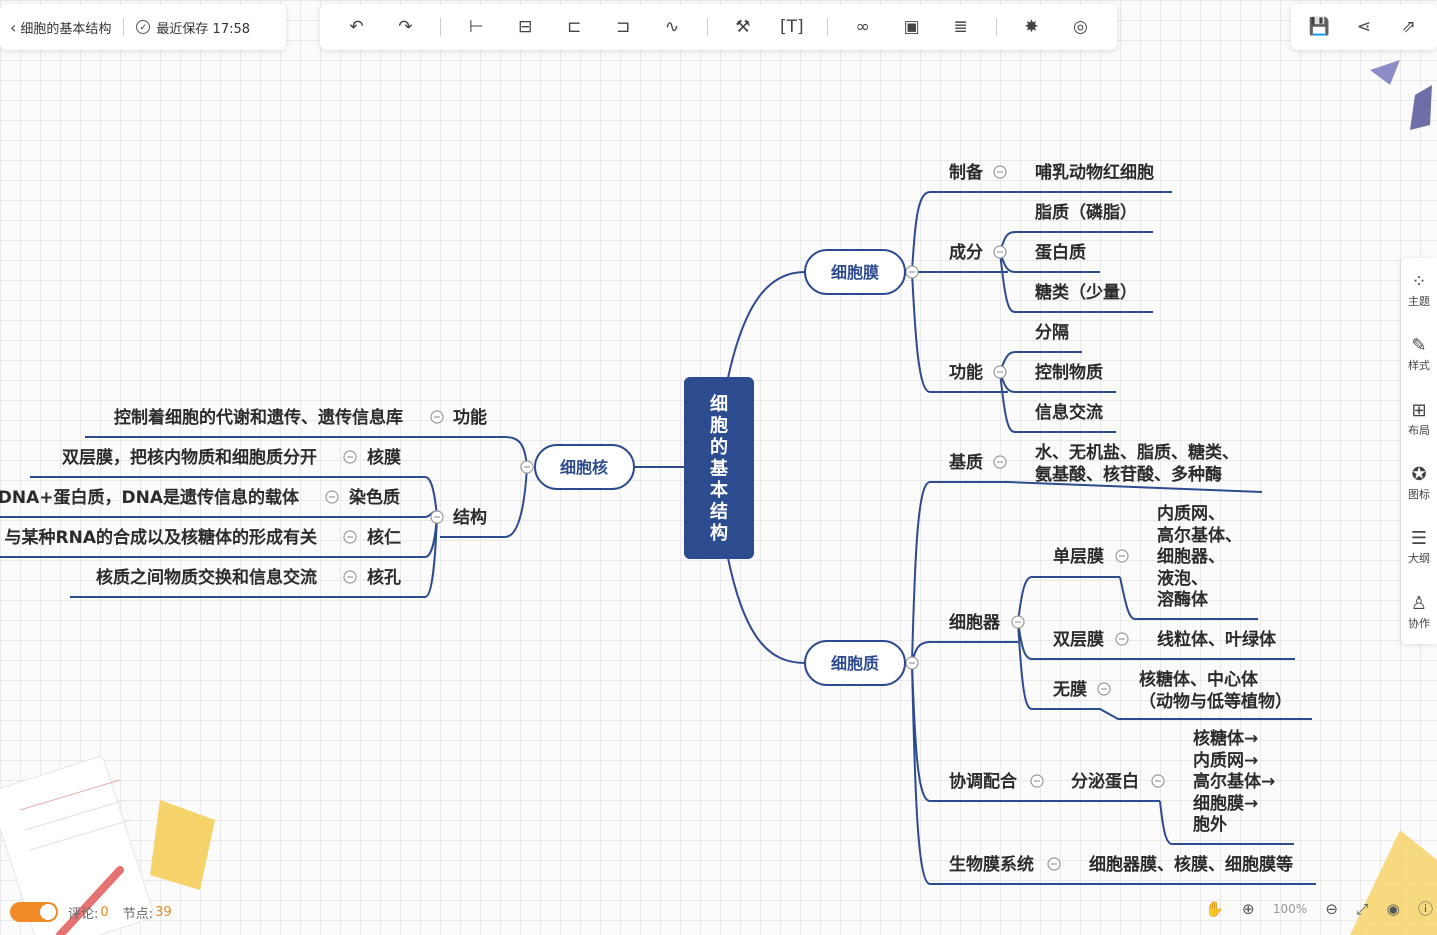 The width and height of the screenshot is (1437, 935). I want to click on node-composition: 成分, so click(966, 252).